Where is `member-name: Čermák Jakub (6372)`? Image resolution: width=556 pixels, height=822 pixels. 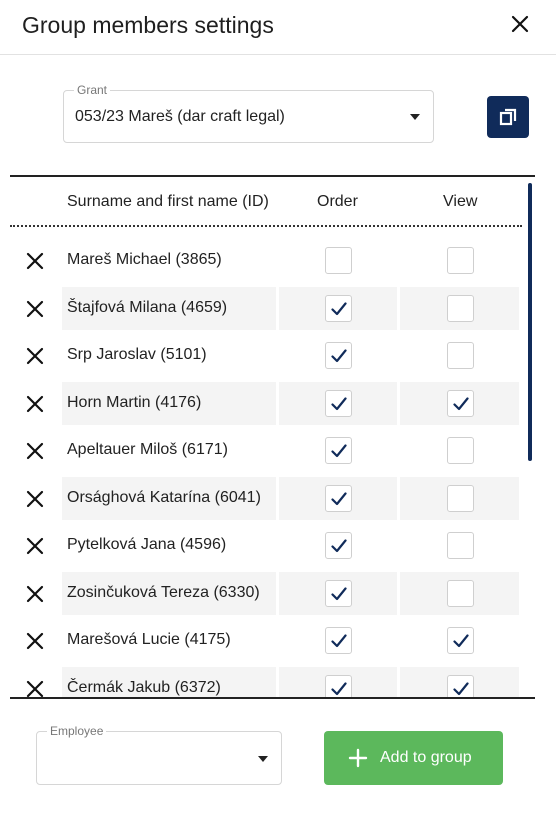
member-name: Čermák Jakub (6372) is located at coordinates (144, 687).